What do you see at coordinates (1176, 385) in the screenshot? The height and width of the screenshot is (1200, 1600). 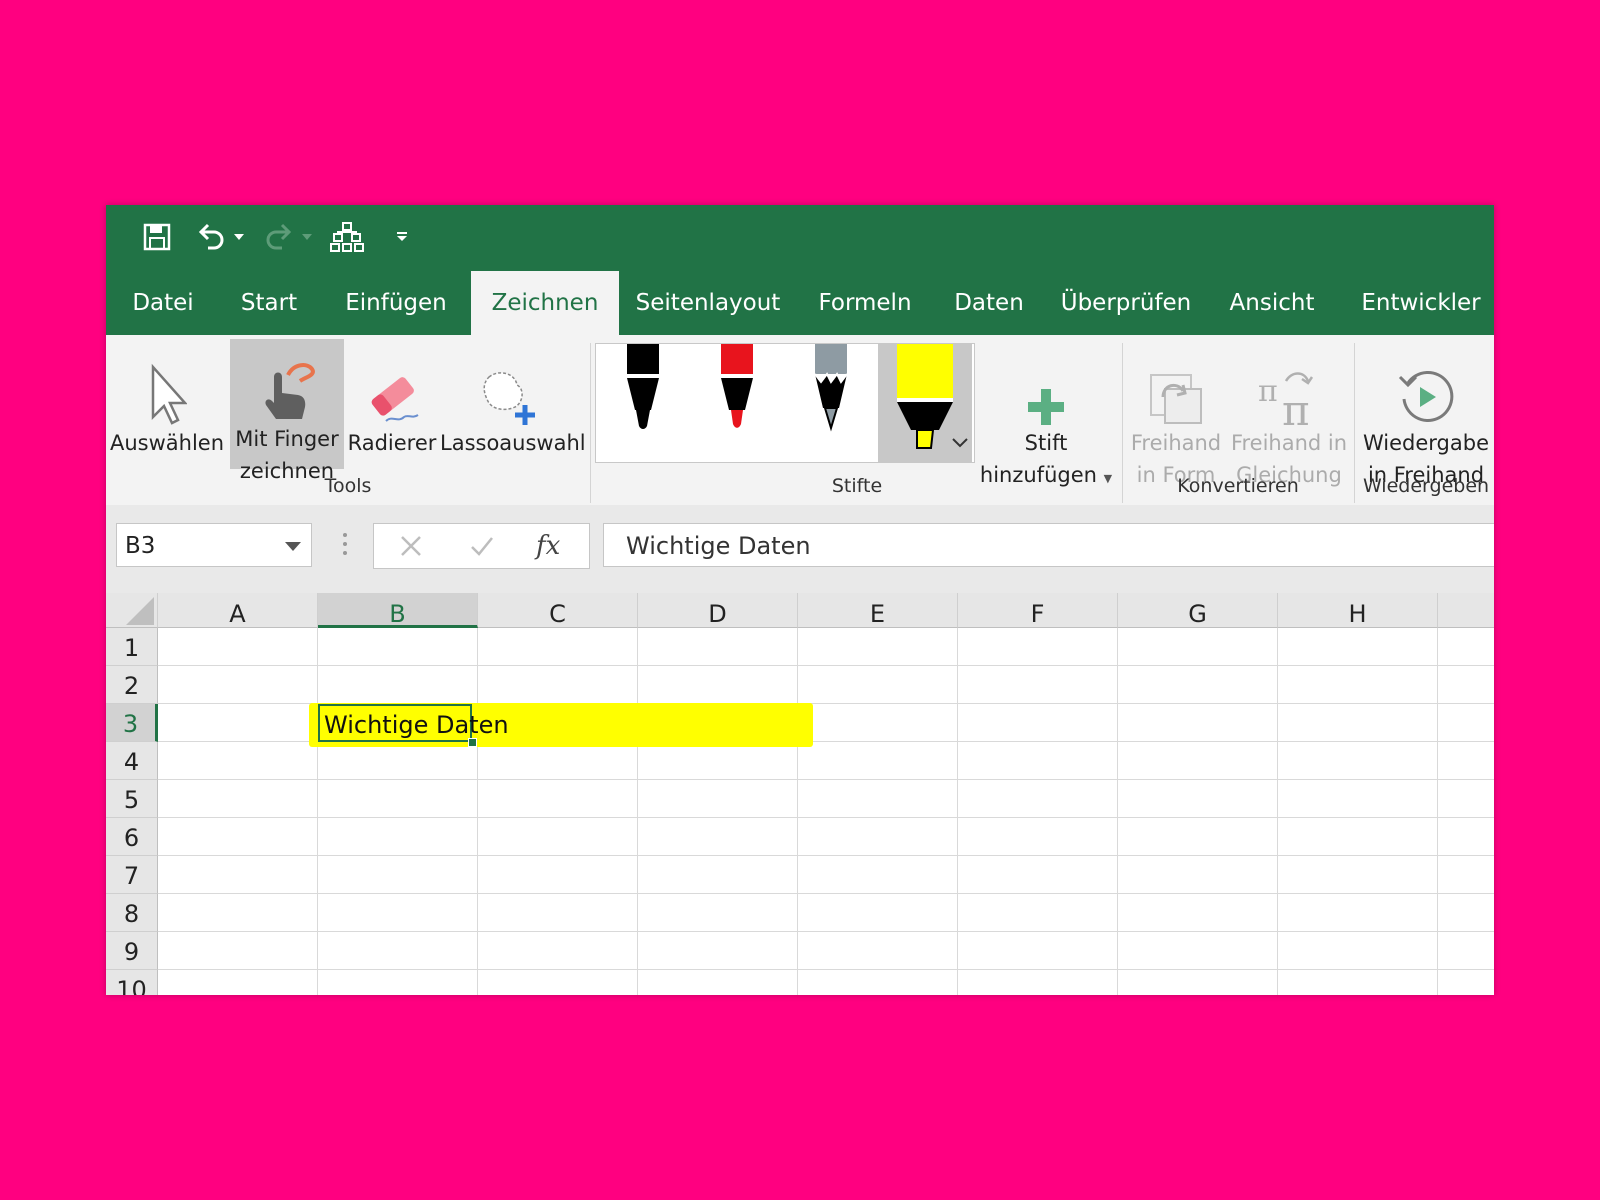 I see `ink-to-shape-icon` at bounding box center [1176, 385].